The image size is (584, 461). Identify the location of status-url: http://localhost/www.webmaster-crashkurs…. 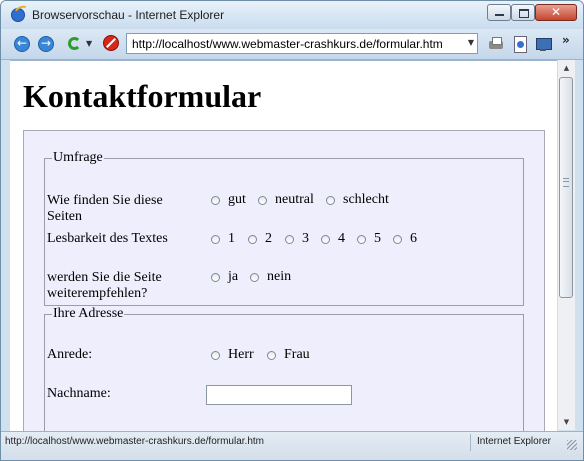
(134, 441).